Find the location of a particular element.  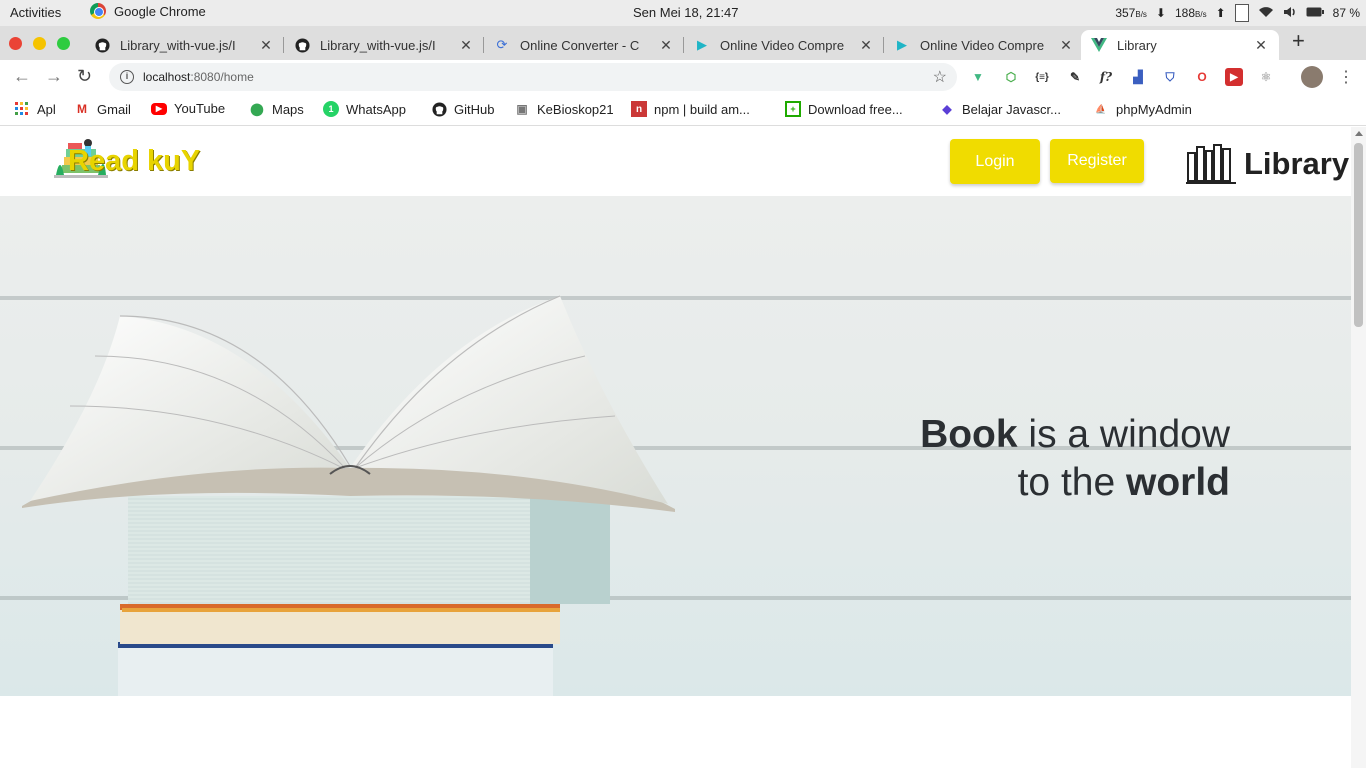

kebioskop-icon: ▣ is located at coordinates (522, 109).